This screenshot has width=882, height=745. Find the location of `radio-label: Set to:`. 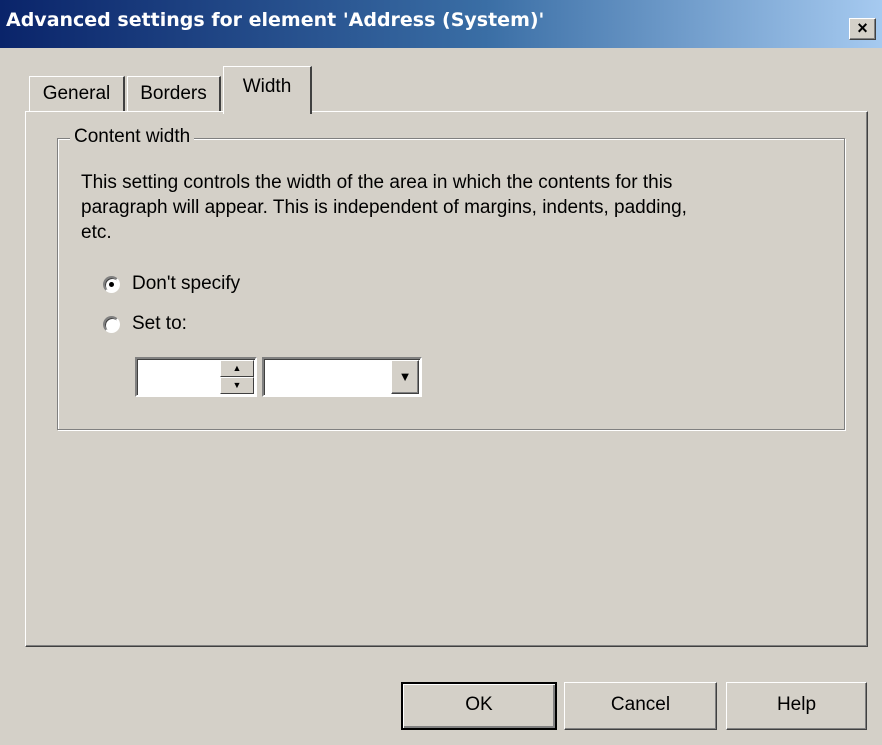

radio-label: Set to: is located at coordinates (159, 323).